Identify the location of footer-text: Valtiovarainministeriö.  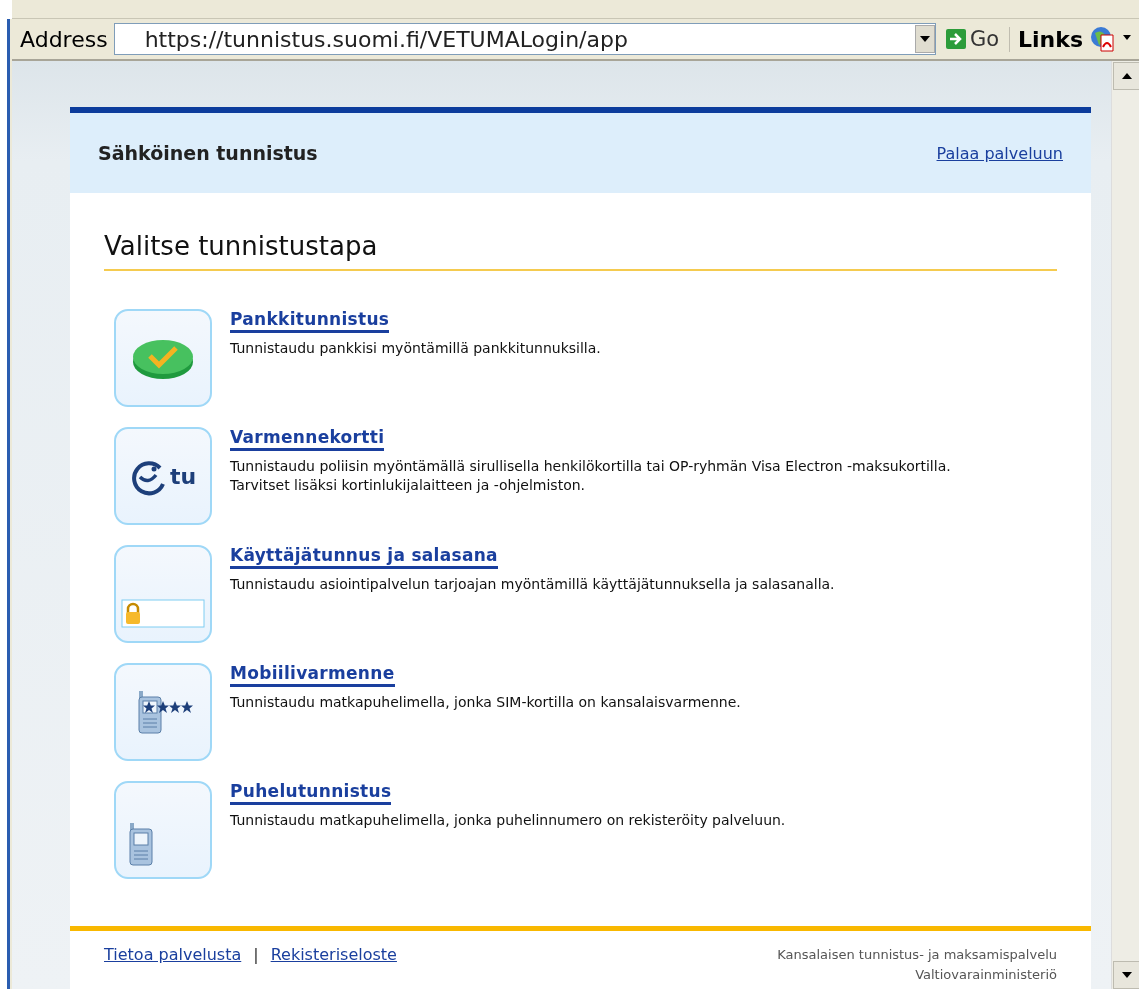
(985, 975).